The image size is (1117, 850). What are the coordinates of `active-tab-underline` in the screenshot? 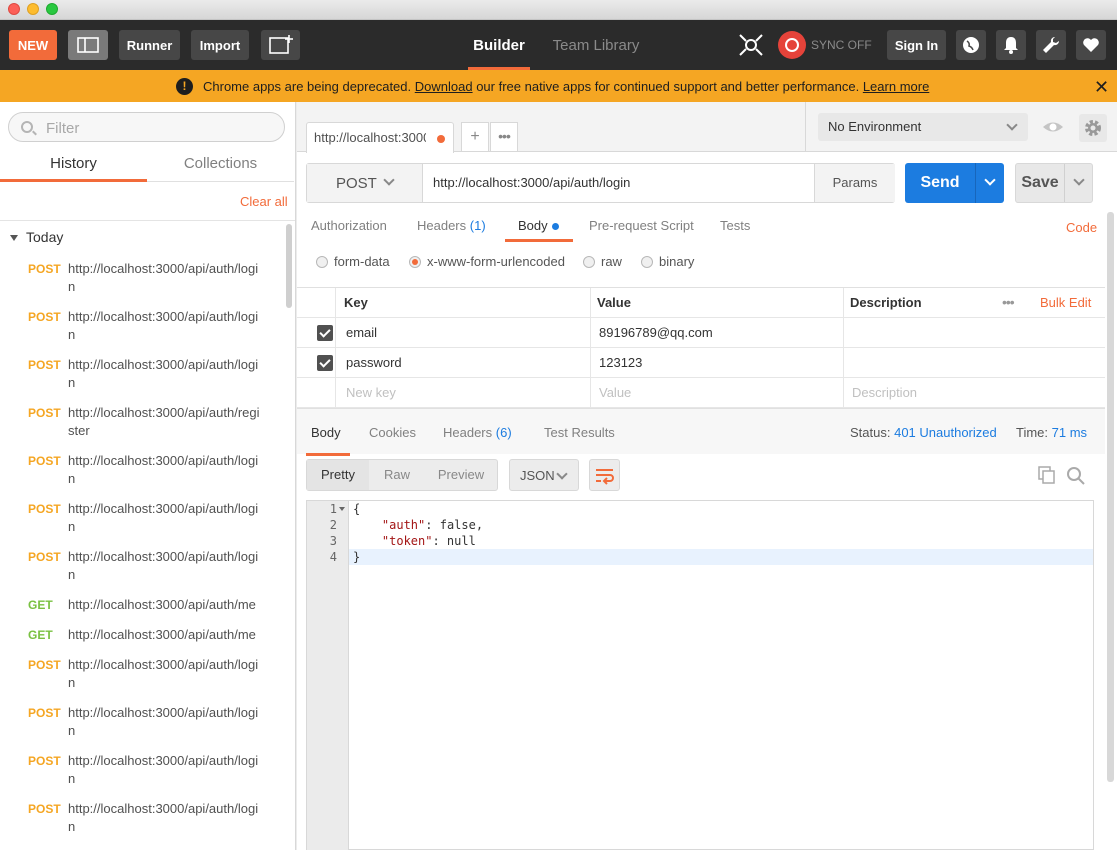 It's located at (539, 240).